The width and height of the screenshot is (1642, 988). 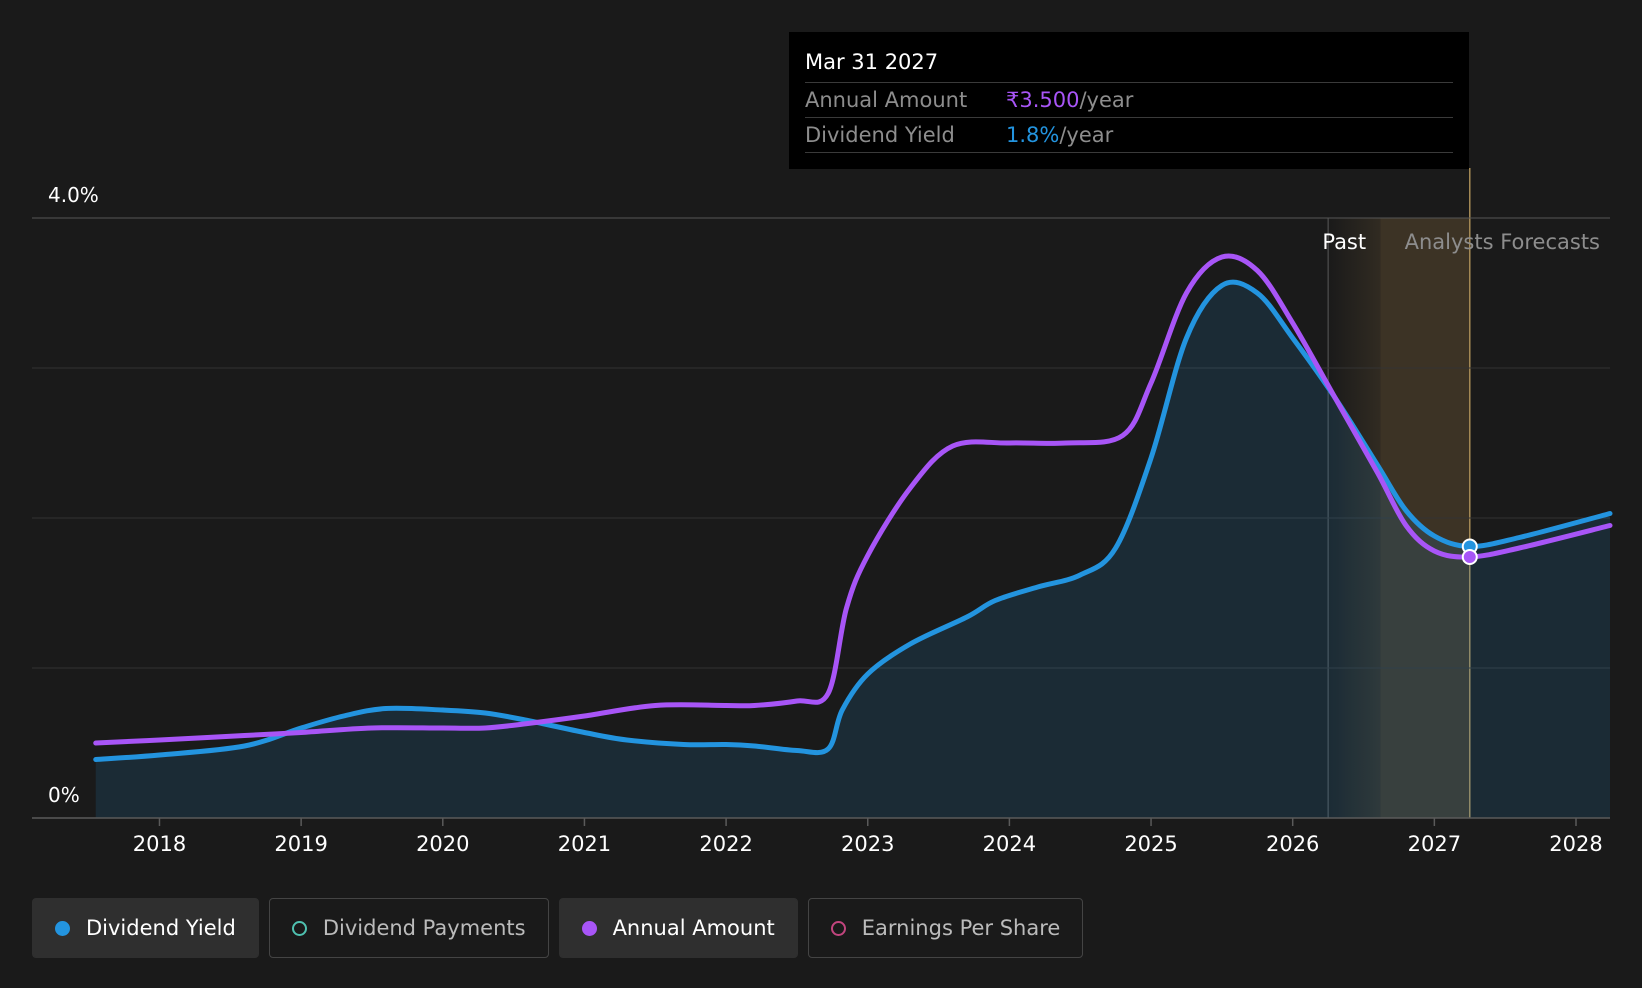 What do you see at coordinates (1009, 844) in the screenshot?
I see `x-tick-label: 2024` at bounding box center [1009, 844].